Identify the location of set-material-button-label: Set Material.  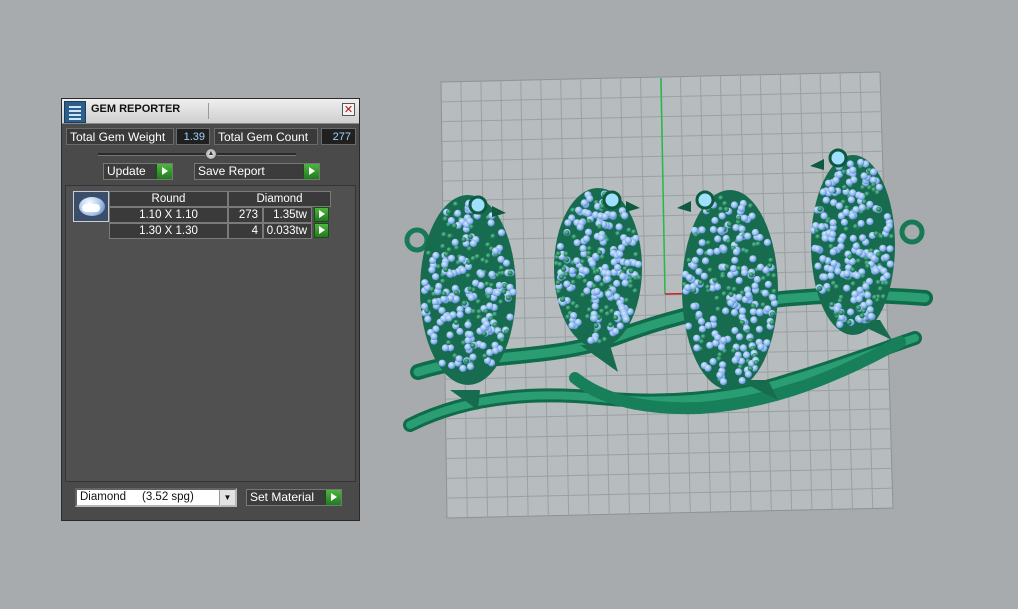
(282, 497).